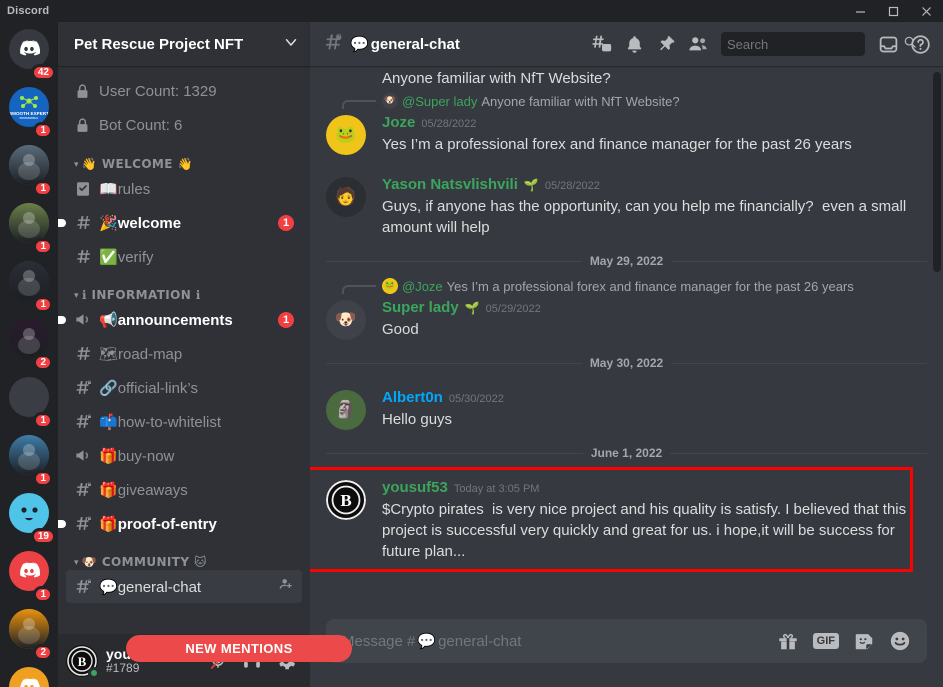  I want to click on divider-label: May 30, 2022, so click(626, 363).